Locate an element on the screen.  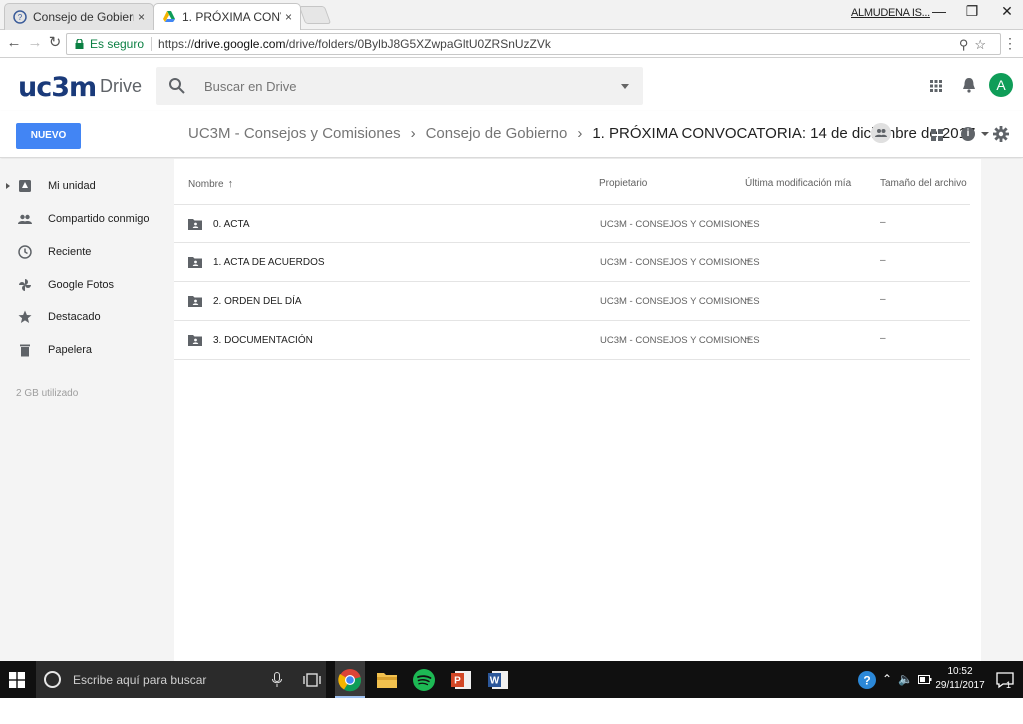
uc3m-logo: uc3m is located at coordinates (57, 87).